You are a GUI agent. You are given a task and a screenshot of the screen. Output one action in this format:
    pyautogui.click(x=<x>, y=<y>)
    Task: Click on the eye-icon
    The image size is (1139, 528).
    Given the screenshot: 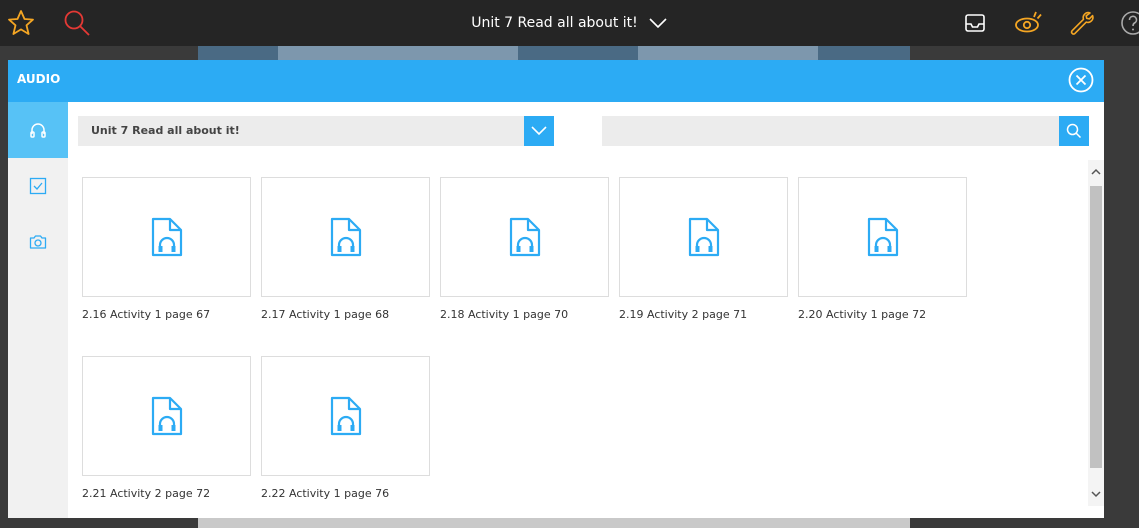 What is the action you would take?
    pyautogui.click(x=1029, y=23)
    